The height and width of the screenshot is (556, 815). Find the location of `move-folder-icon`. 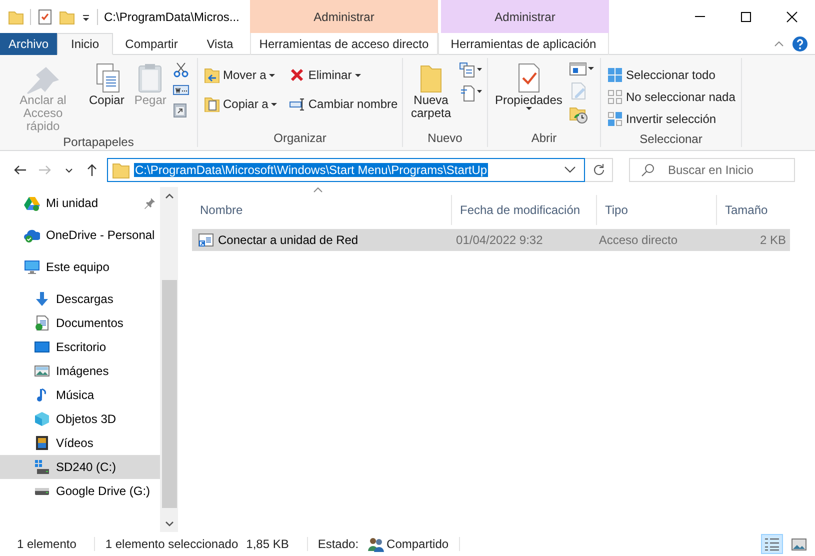

move-folder-icon is located at coordinates (212, 75).